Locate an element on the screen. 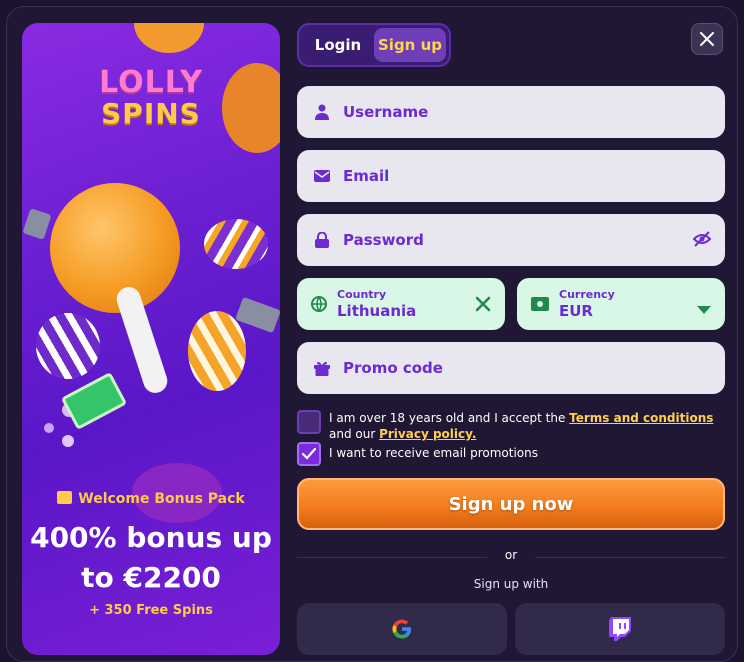 The width and height of the screenshot is (744, 662). brand-logo: LOLLY SPINS is located at coordinates (151, 98).